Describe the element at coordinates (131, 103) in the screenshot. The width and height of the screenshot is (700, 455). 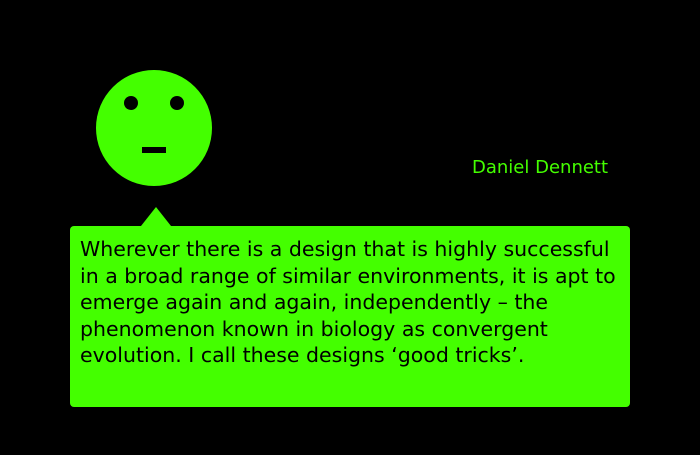
I see `left-eye` at that location.